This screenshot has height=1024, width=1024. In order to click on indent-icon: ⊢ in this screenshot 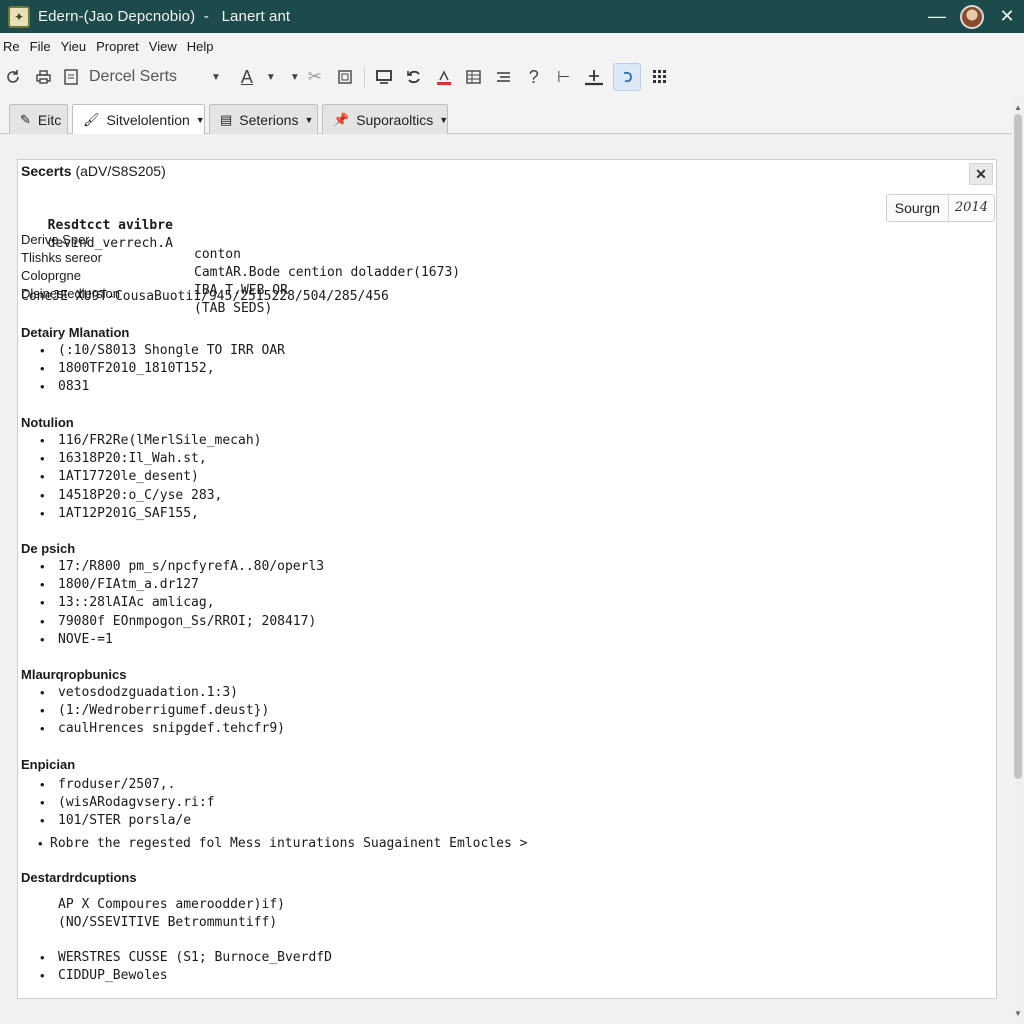, I will do `click(564, 77)`.